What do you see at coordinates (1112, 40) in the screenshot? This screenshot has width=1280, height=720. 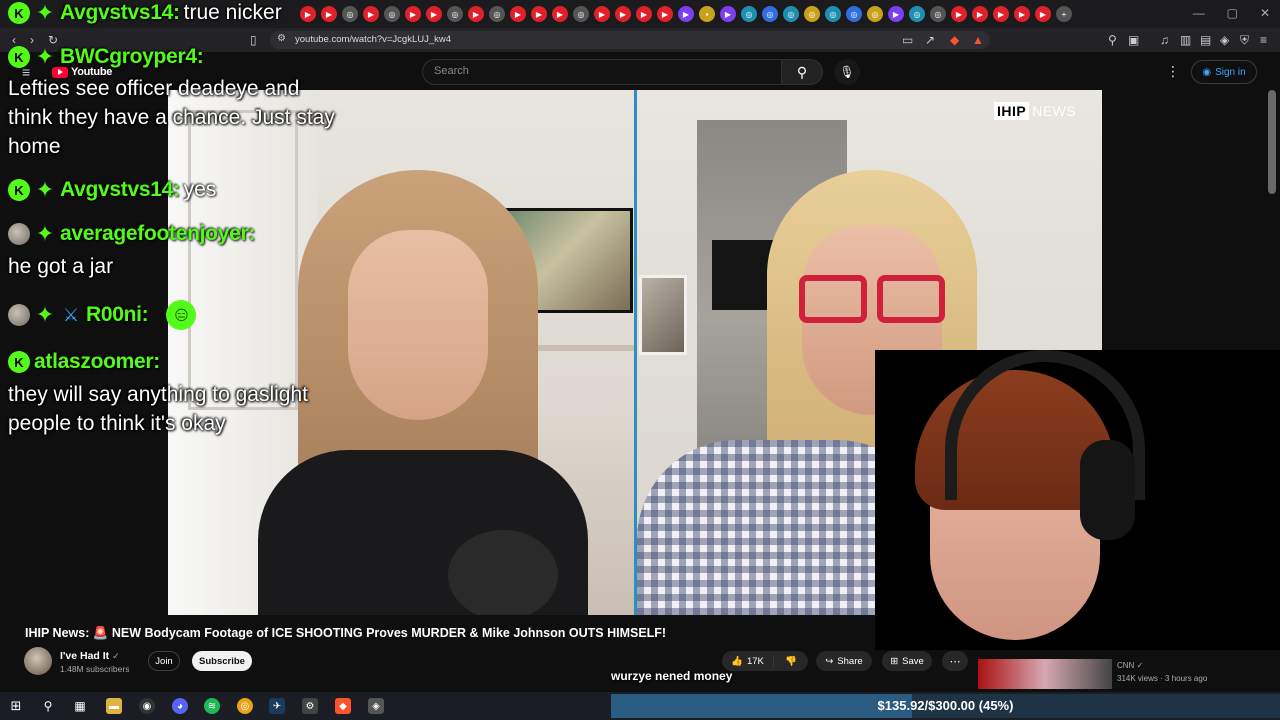 I see `extensions-icon: ⚲` at bounding box center [1112, 40].